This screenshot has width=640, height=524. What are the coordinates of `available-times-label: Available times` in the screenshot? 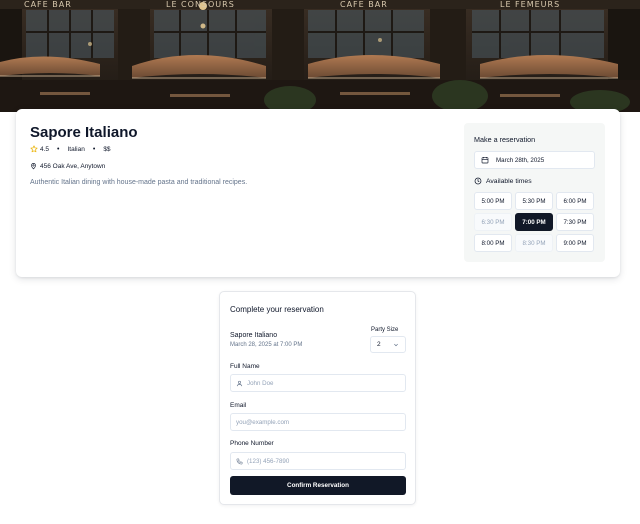 It's located at (509, 181).